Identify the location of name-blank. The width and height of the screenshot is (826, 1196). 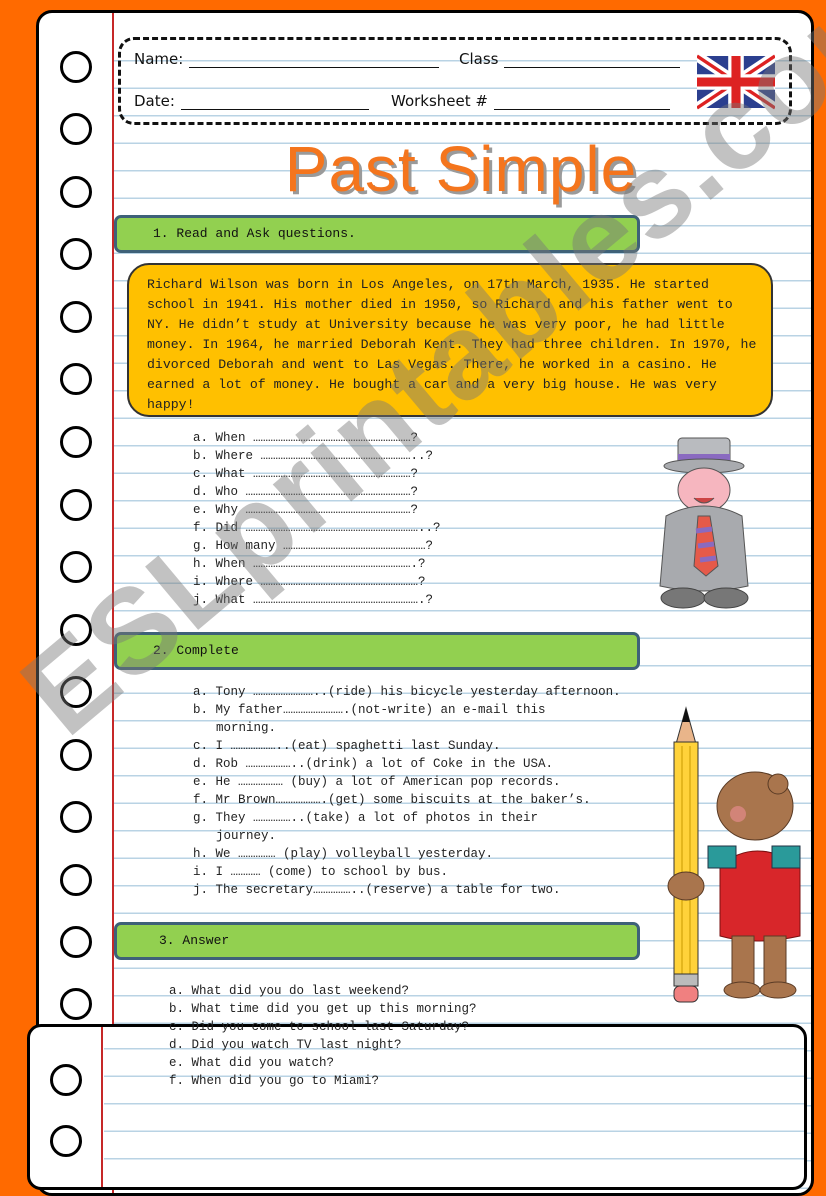
(314, 59).